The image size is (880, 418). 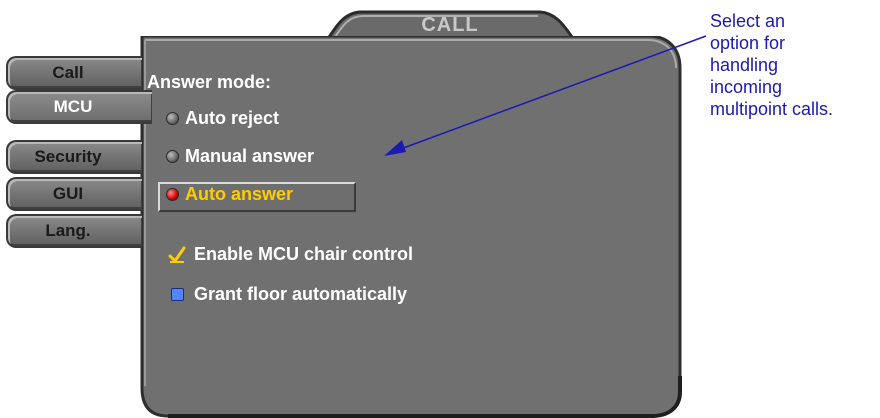 I want to click on tab-mcu: MCU, so click(x=79, y=107).